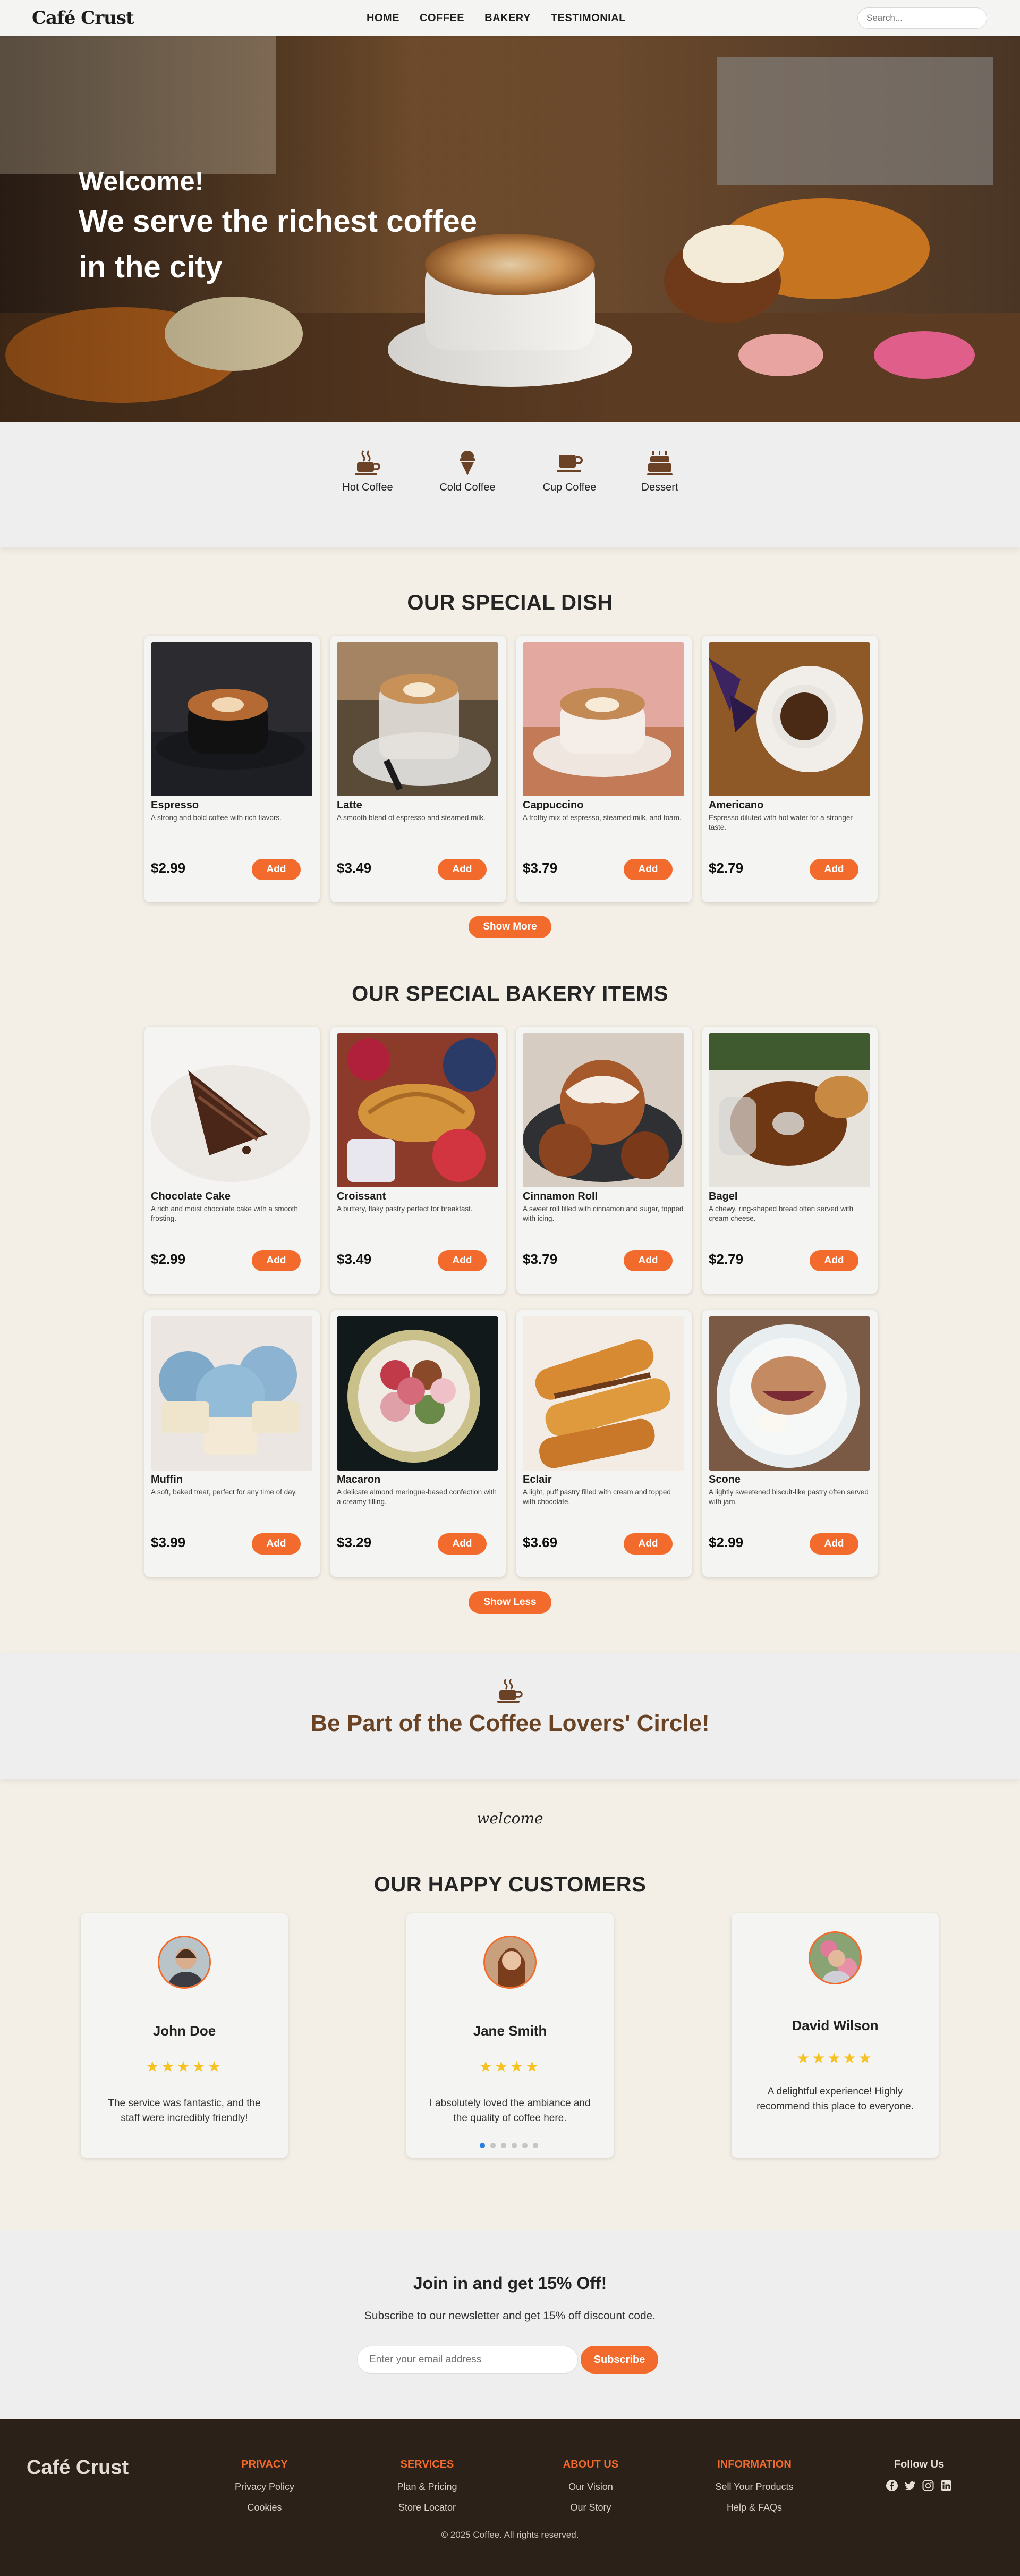  I want to click on product-name: Latte, so click(349, 805).